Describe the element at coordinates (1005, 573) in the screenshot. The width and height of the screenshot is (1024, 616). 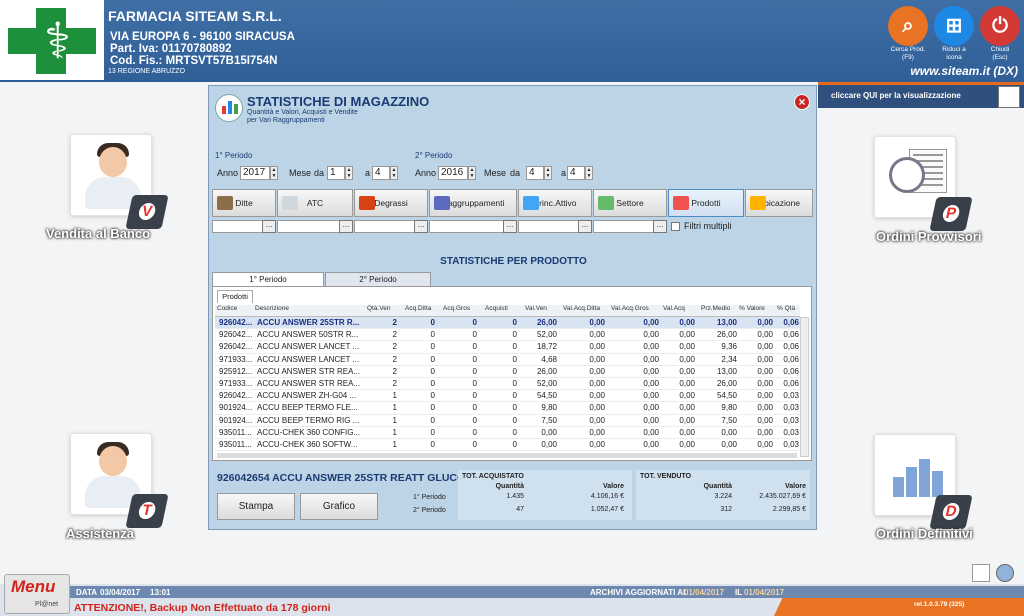
I see `settings-globe-icon` at that location.